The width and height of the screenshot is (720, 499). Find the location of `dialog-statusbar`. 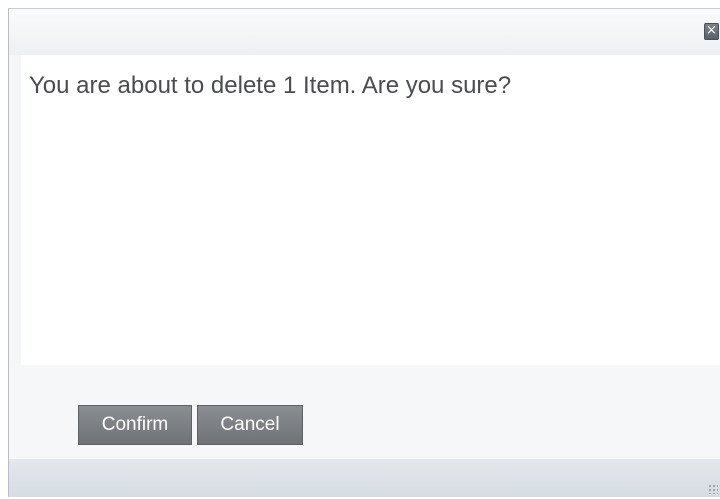

dialog-statusbar is located at coordinates (364, 478).